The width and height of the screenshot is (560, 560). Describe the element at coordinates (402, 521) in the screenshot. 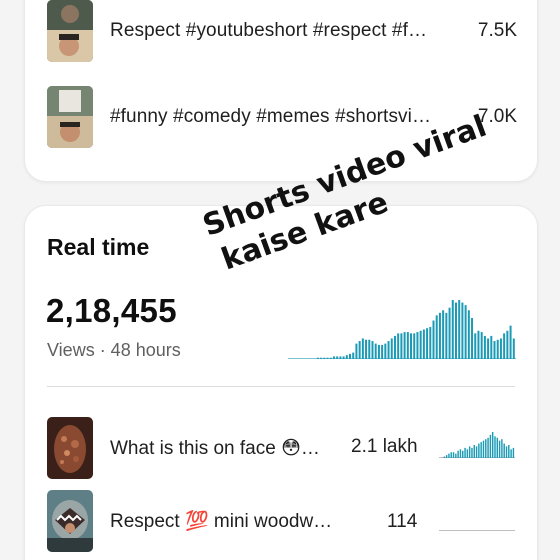

I see `video-views: 114` at that location.